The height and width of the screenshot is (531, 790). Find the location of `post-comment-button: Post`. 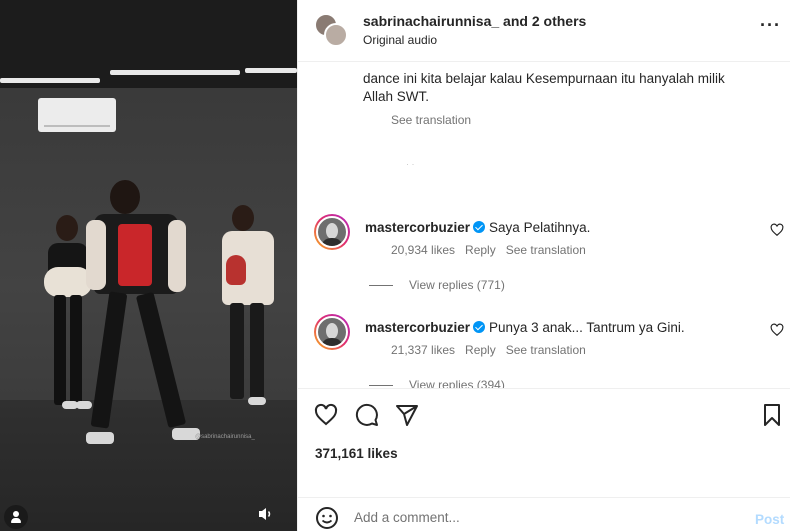

post-comment-button: Post is located at coordinates (769, 519).